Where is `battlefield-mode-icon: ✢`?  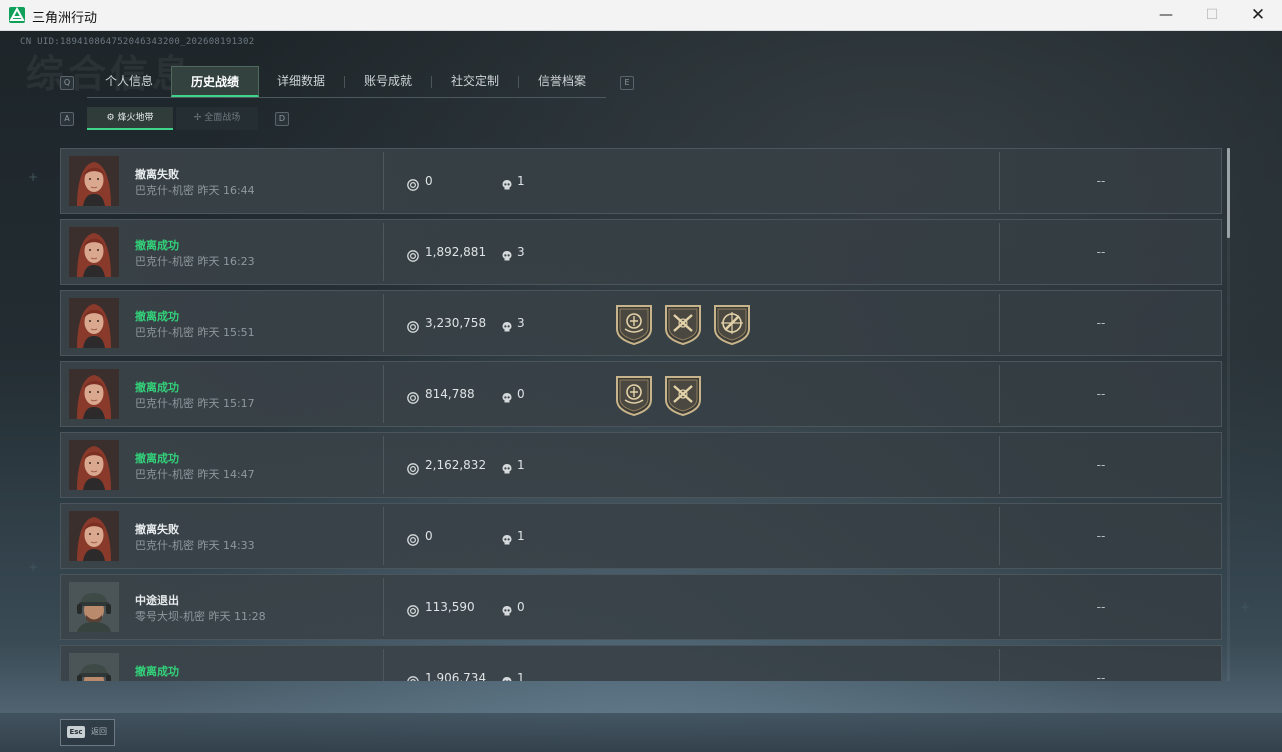 battlefield-mode-icon: ✢ is located at coordinates (197, 118).